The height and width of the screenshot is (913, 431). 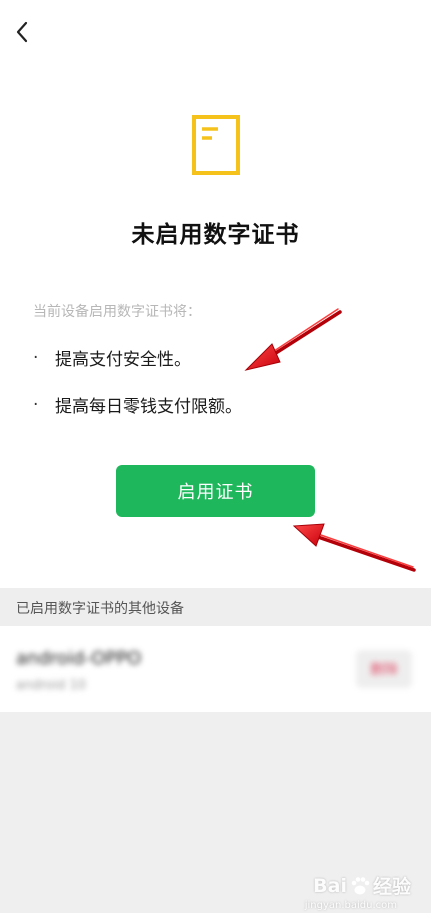 I want to click on device-list-item: android-OPPO android 10 删除, so click(x=215, y=669).